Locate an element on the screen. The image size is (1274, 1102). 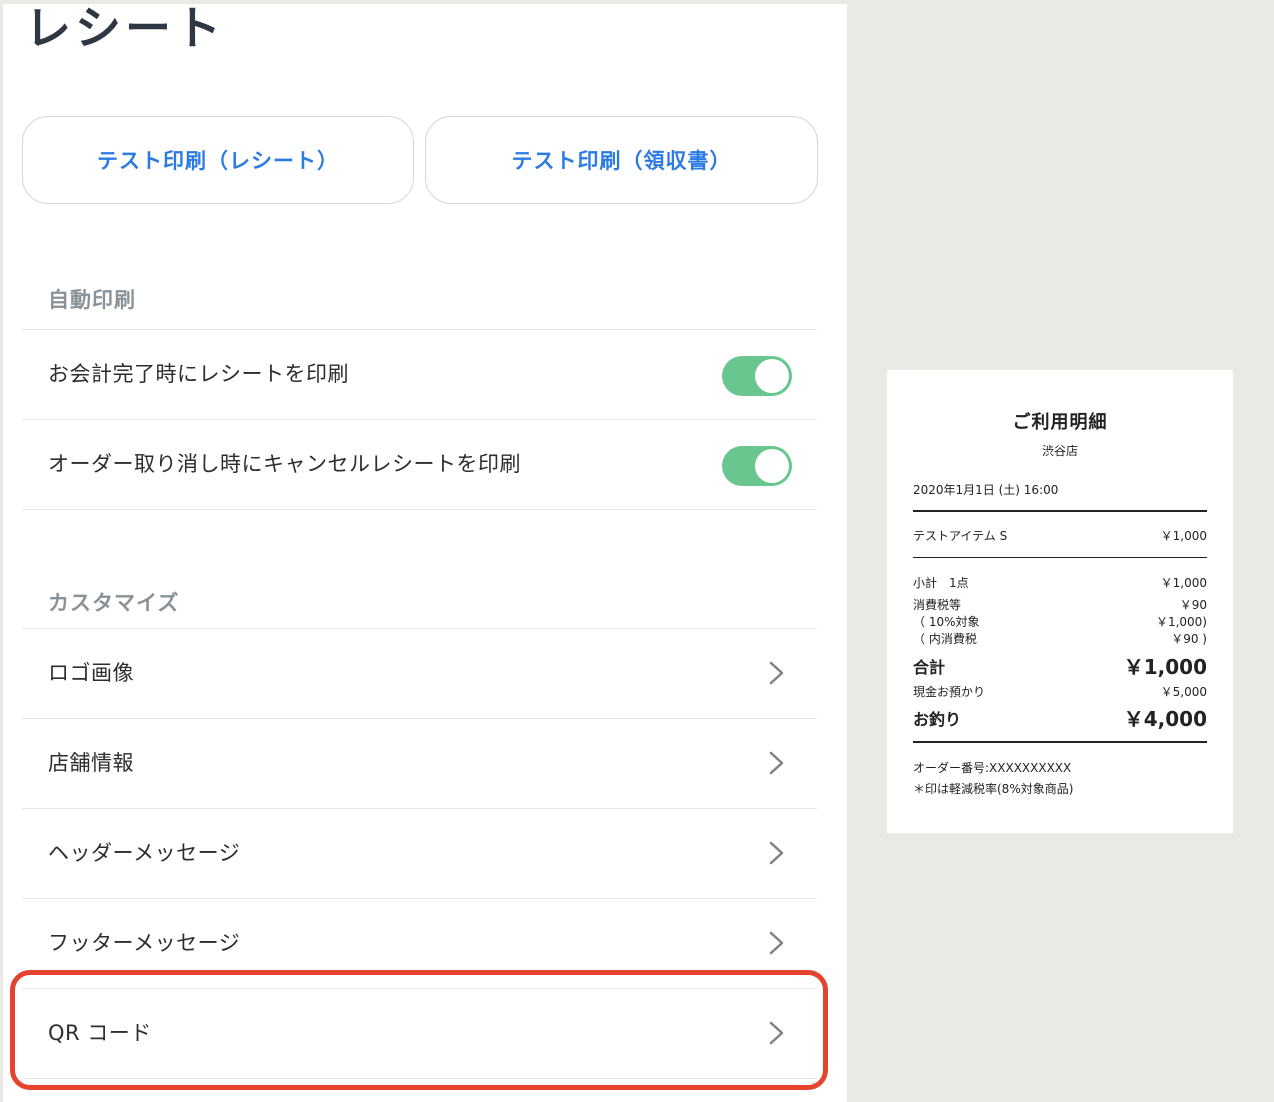
auto-print-checkout-toggle is located at coordinates (757, 376).